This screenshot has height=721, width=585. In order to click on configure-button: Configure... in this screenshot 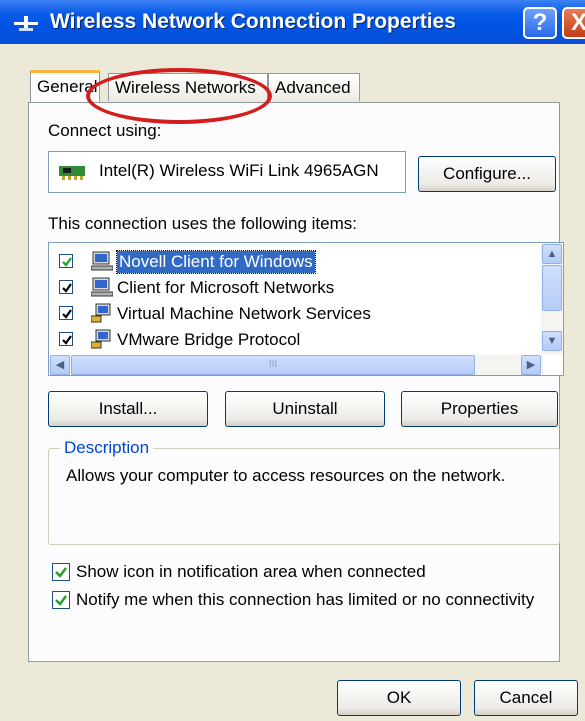, I will do `click(487, 174)`.